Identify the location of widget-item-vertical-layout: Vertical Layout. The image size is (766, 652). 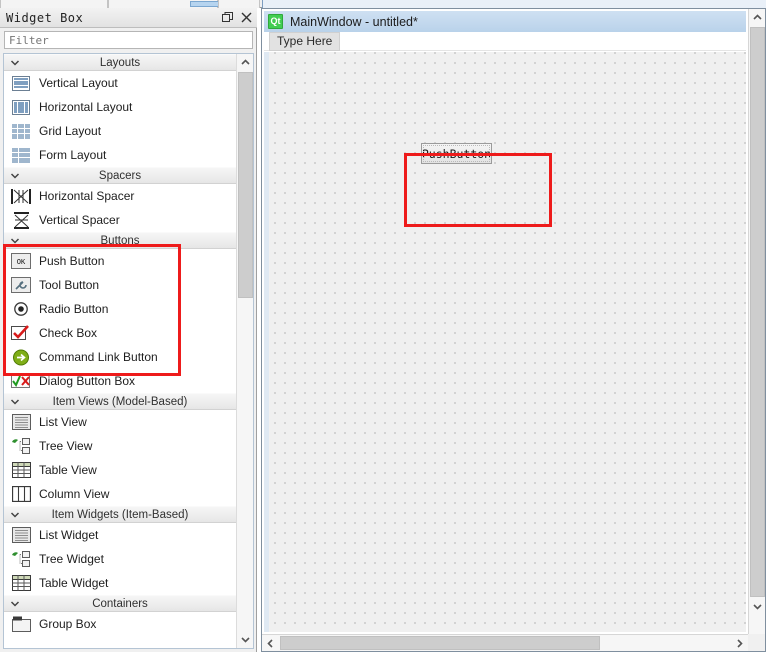
(120, 83).